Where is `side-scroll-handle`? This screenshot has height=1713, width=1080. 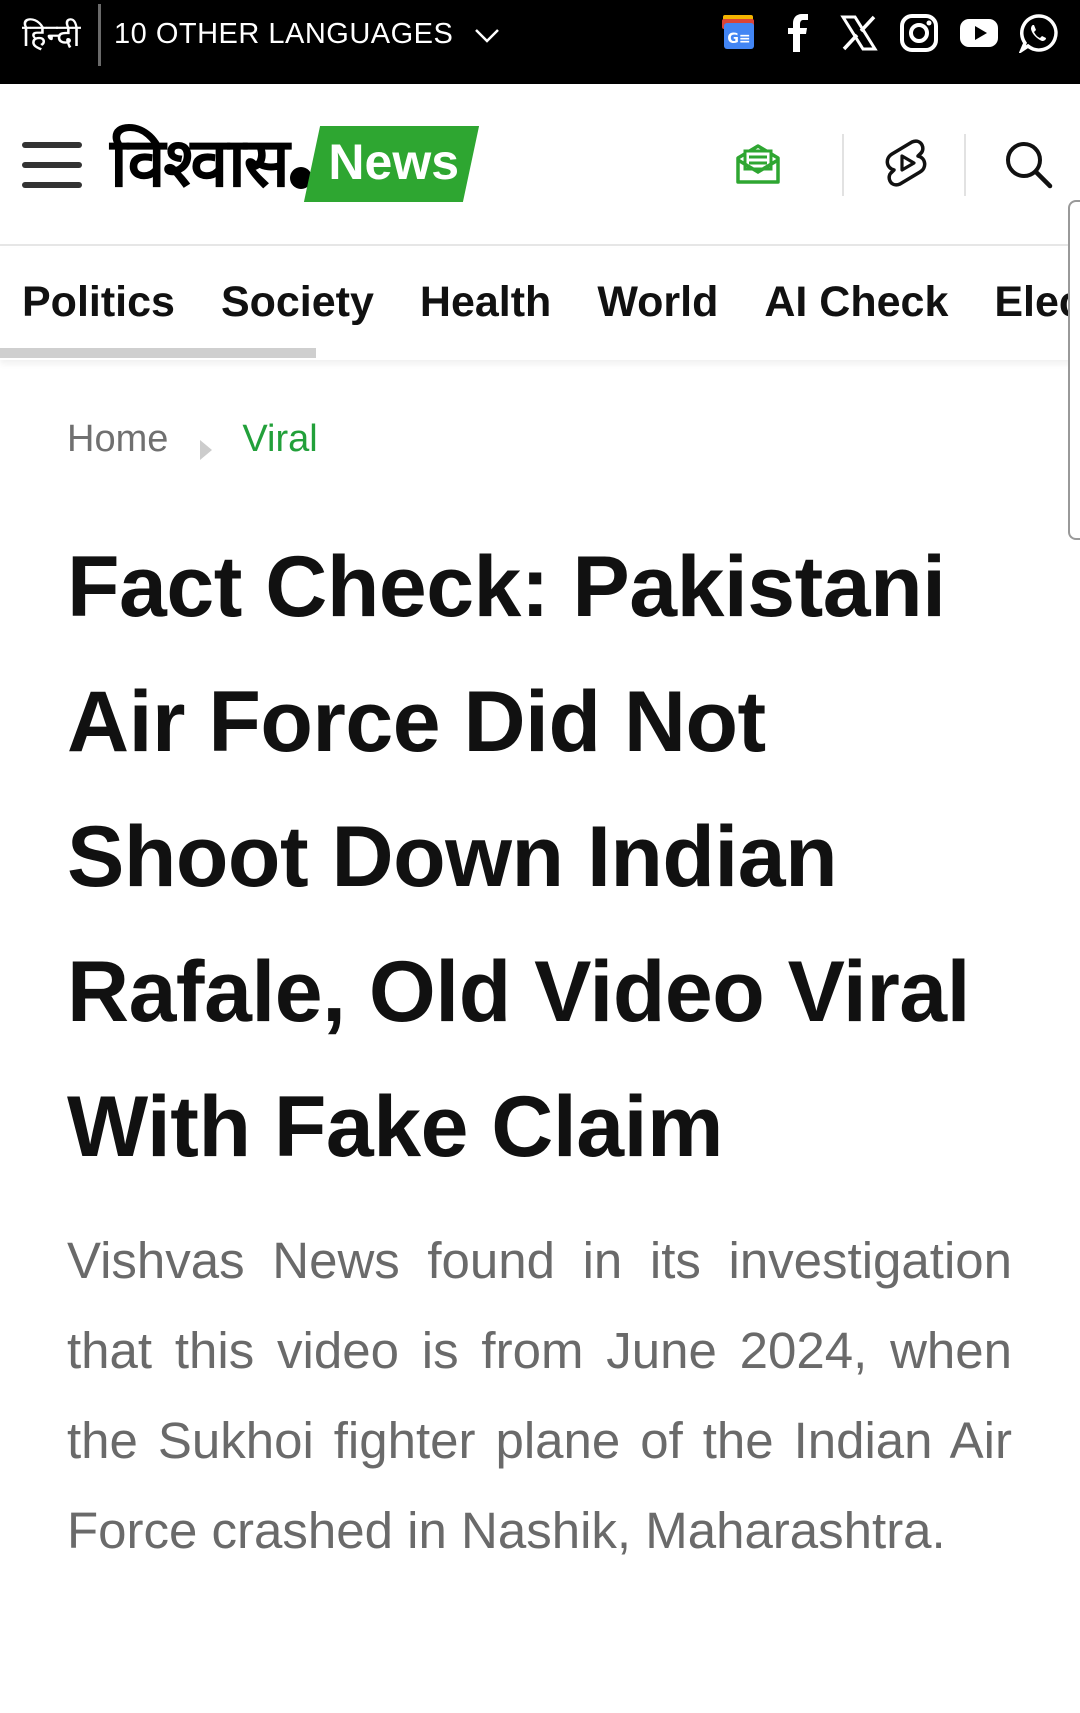
side-scroll-handle is located at coordinates (1074, 370).